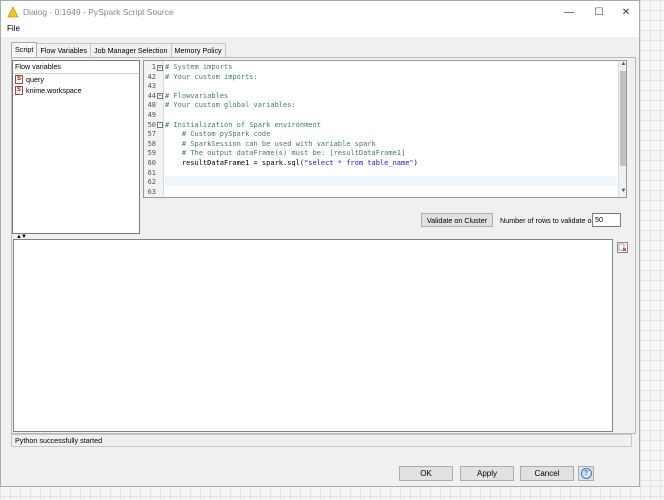 The image size is (664, 500). I want to click on help-icon: ?, so click(586, 473).